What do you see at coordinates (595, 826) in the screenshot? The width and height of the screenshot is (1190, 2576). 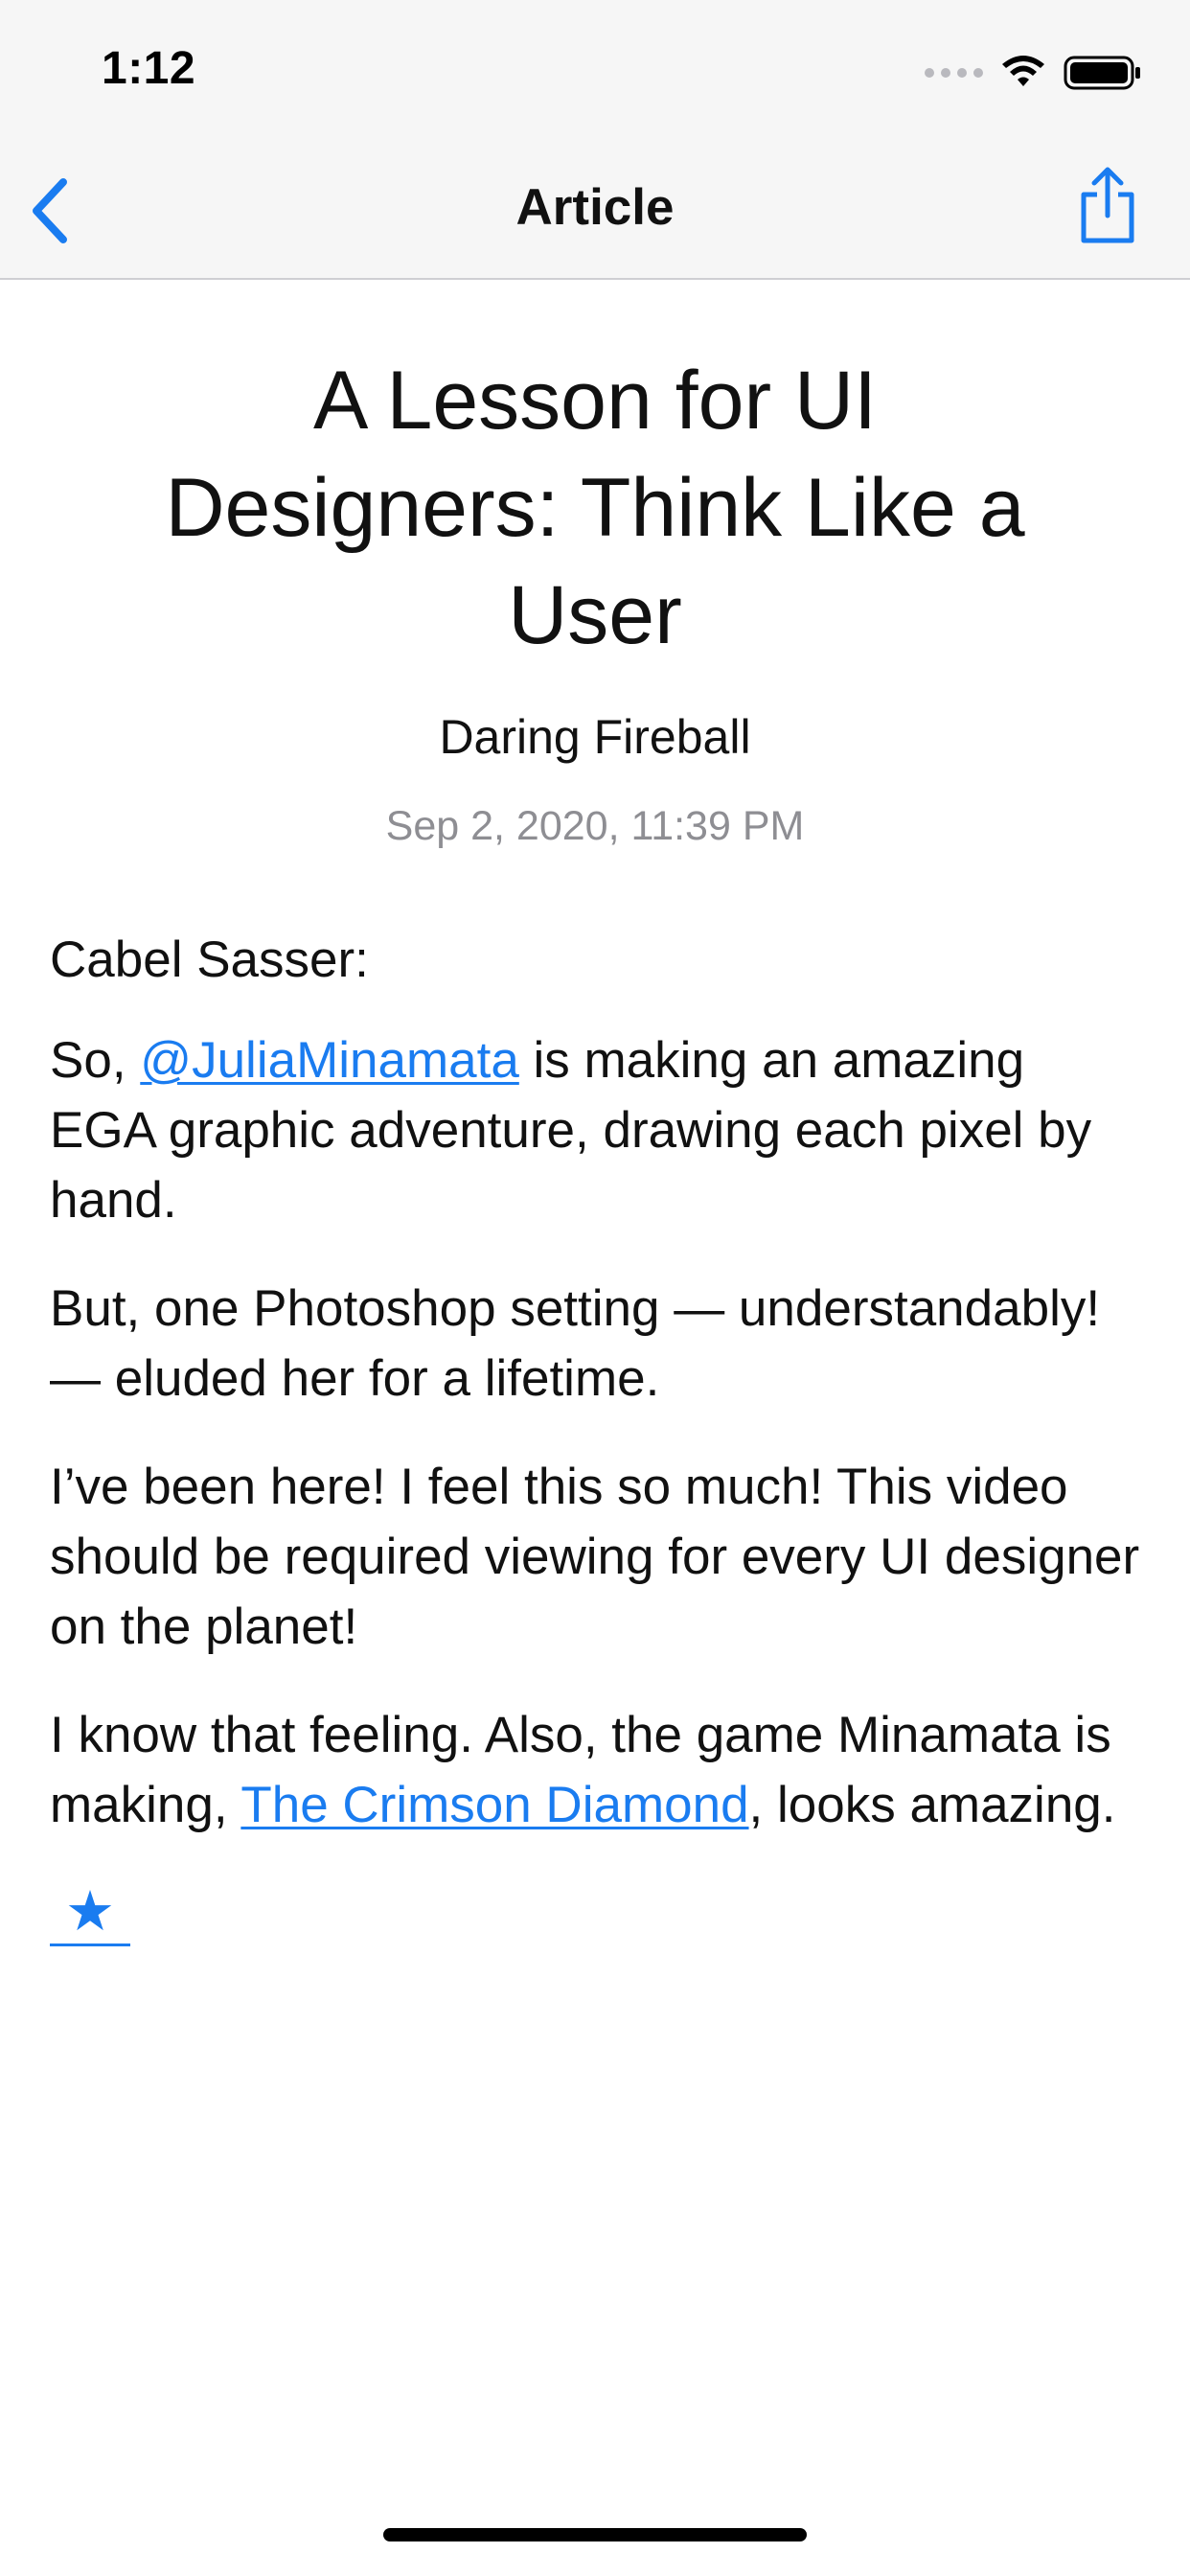 I see `article-date: Sep 2, 2020, 11:39 PM` at bounding box center [595, 826].